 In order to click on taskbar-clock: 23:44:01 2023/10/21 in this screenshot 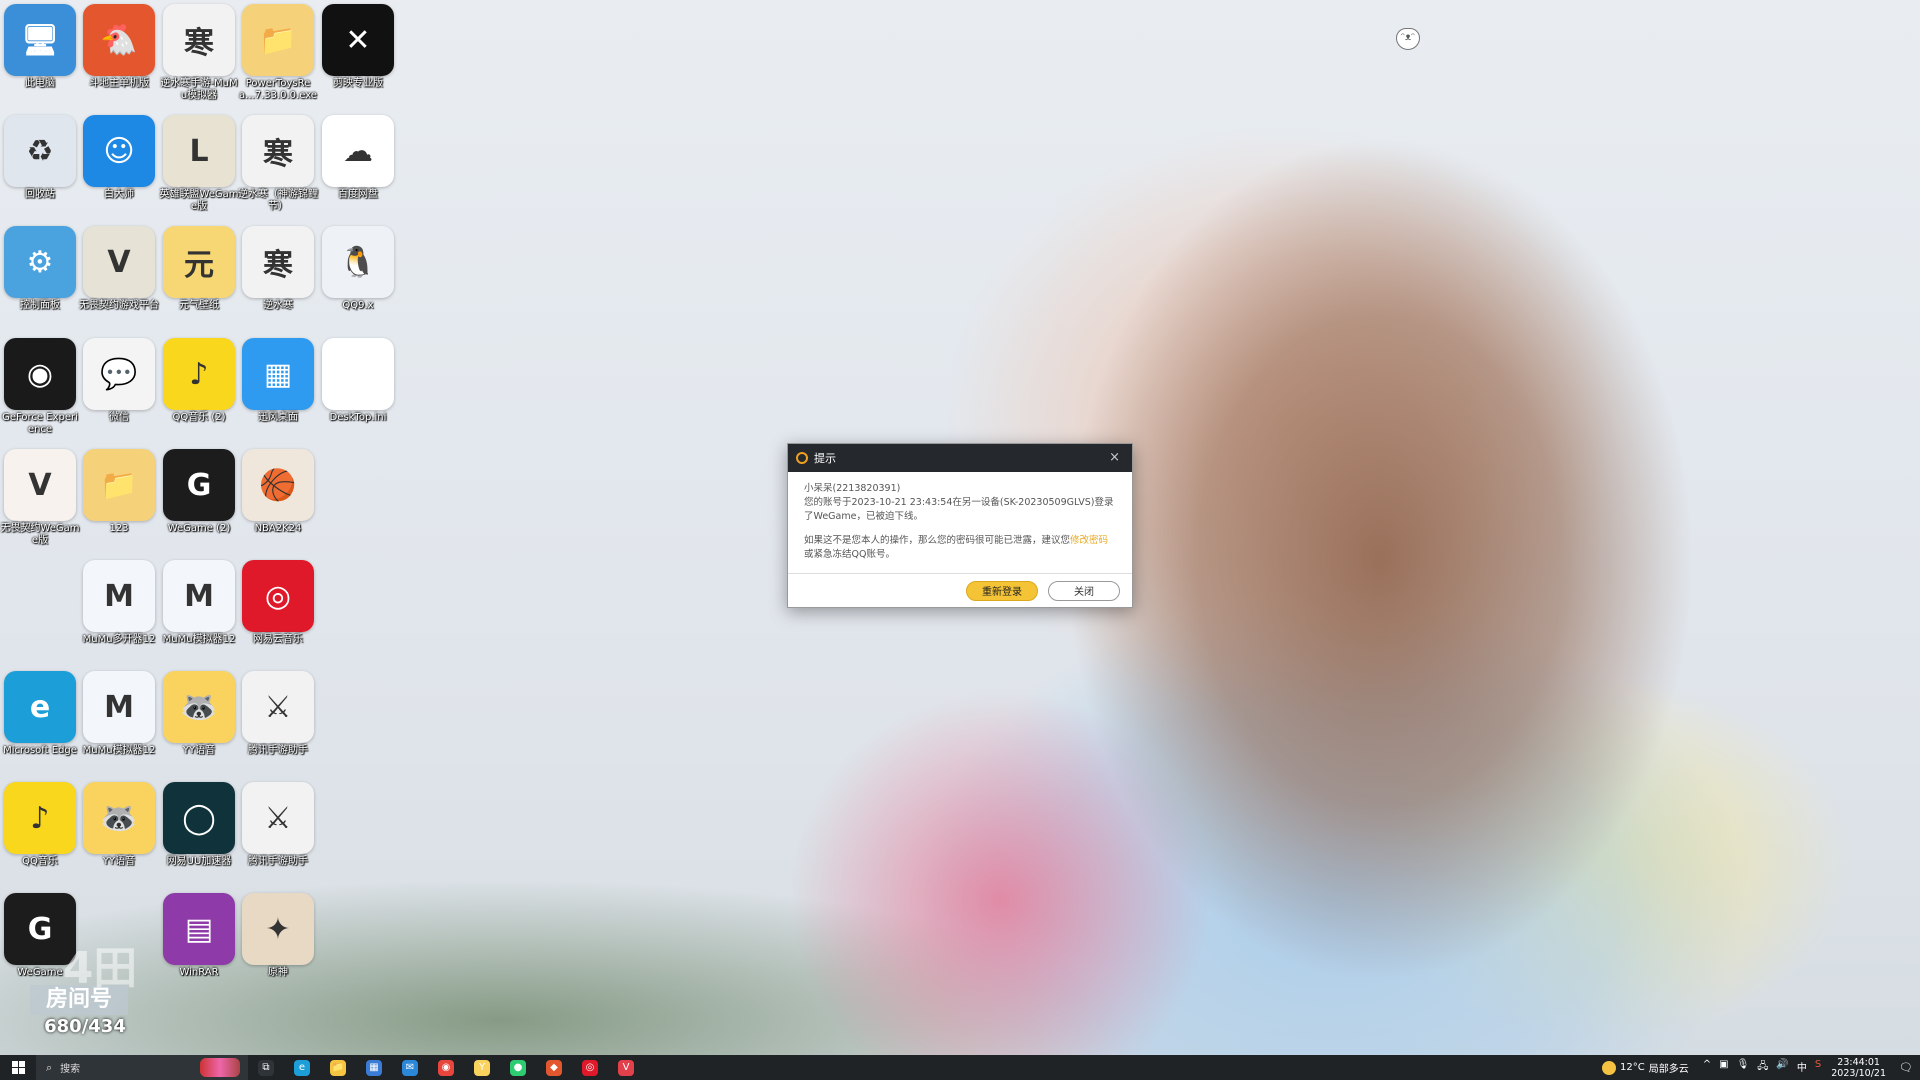, I will do `click(1858, 1068)`.